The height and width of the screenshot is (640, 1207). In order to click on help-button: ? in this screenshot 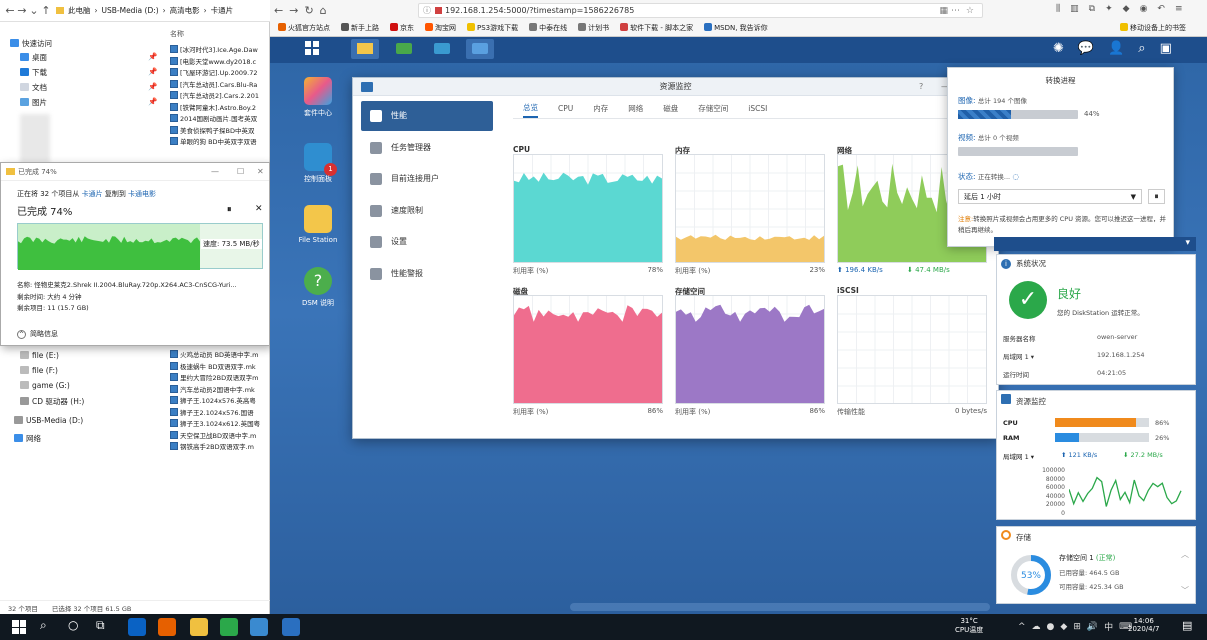, I will do `click(921, 87)`.